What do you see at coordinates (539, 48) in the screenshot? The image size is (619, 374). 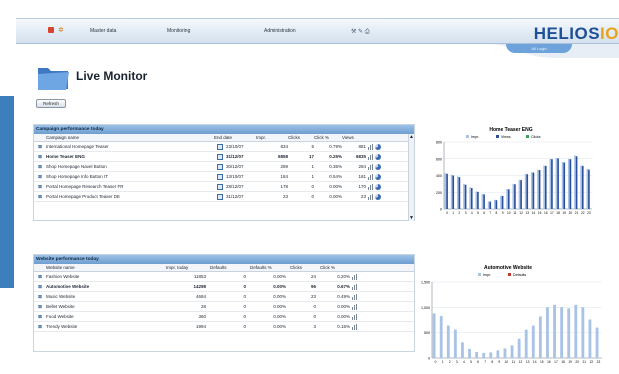 I see `user-tab: All Login` at bounding box center [539, 48].